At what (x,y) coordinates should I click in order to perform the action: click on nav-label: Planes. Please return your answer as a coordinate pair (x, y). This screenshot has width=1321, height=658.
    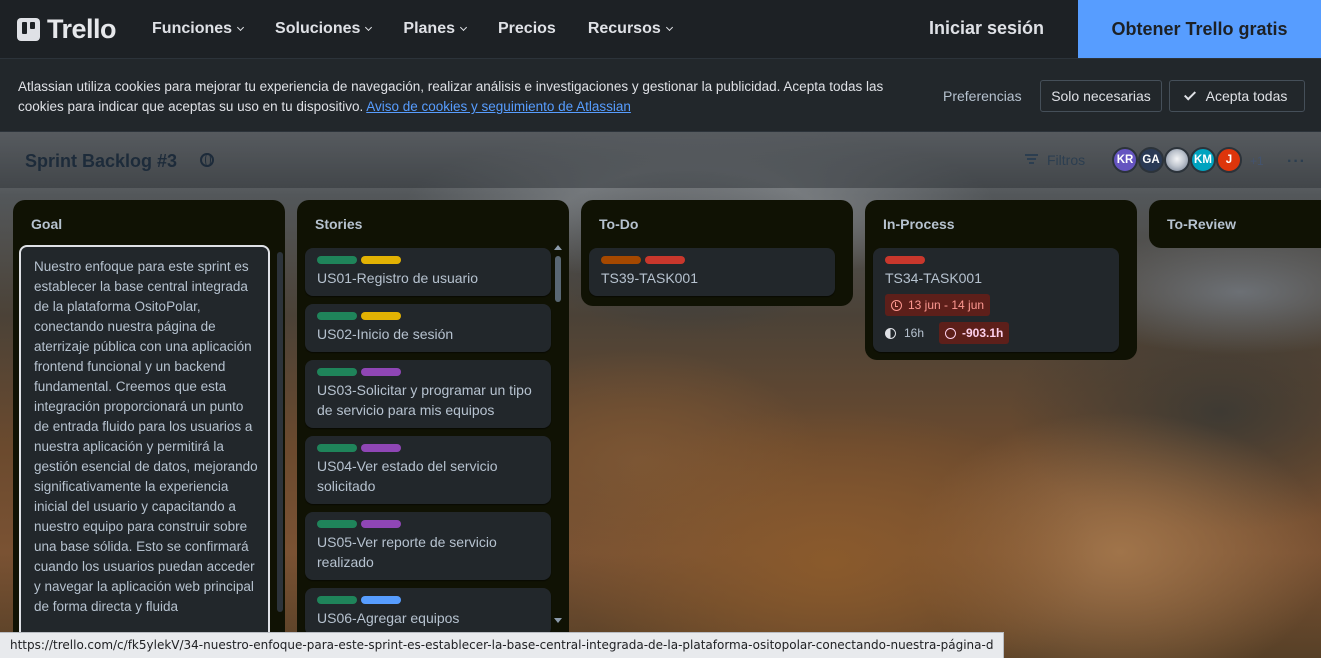
    Looking at the image, I should click on (429, 28).